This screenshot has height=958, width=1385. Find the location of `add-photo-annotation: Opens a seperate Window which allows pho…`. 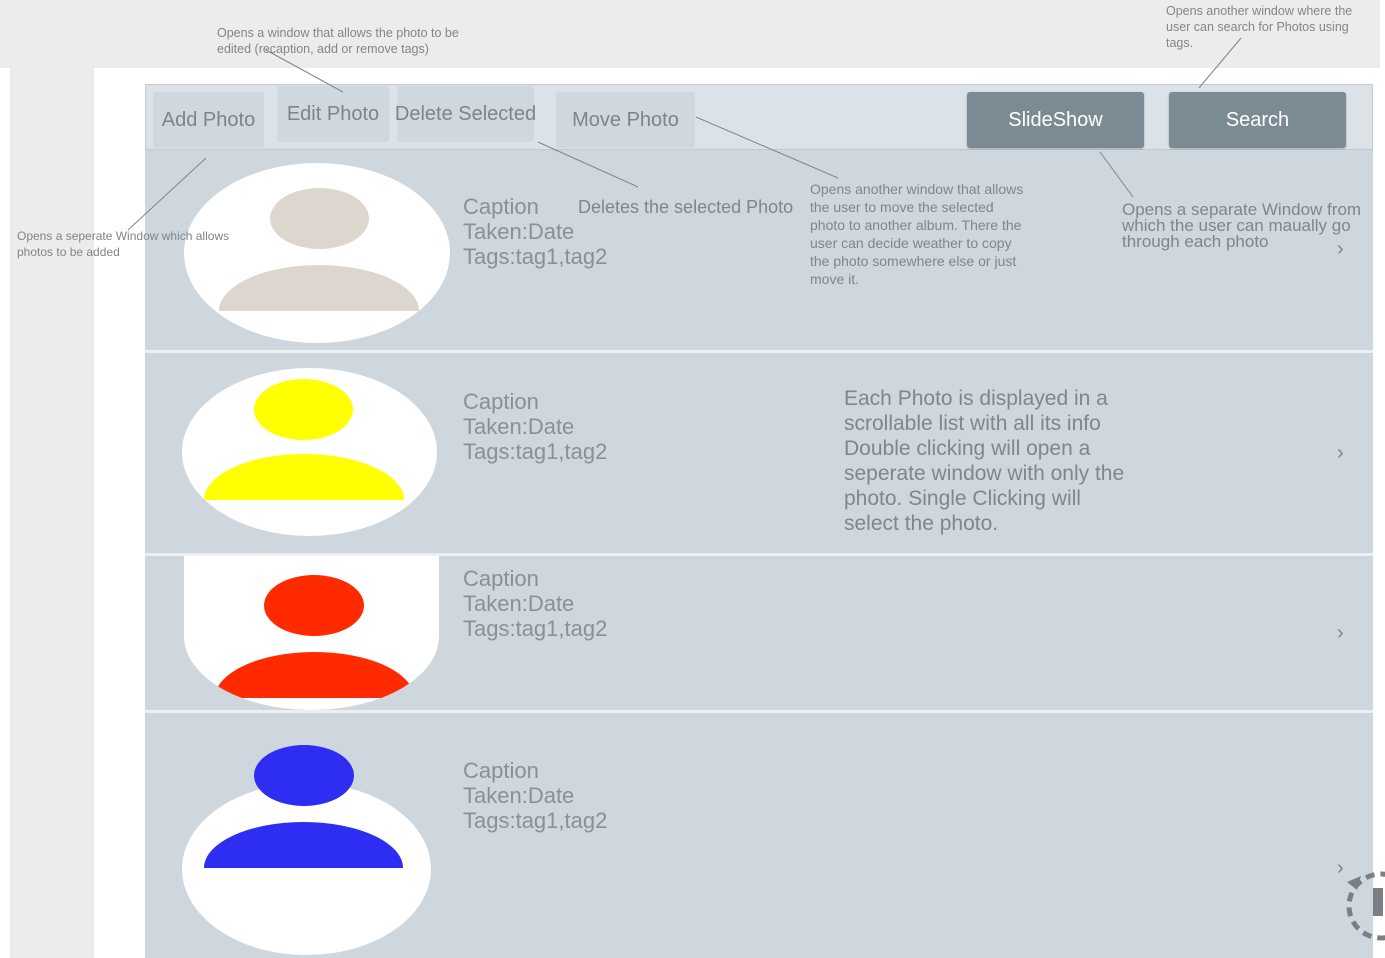

add-photo-annotation: Opens a seperate Window which allows pho… is located at coordinates (123, 244).